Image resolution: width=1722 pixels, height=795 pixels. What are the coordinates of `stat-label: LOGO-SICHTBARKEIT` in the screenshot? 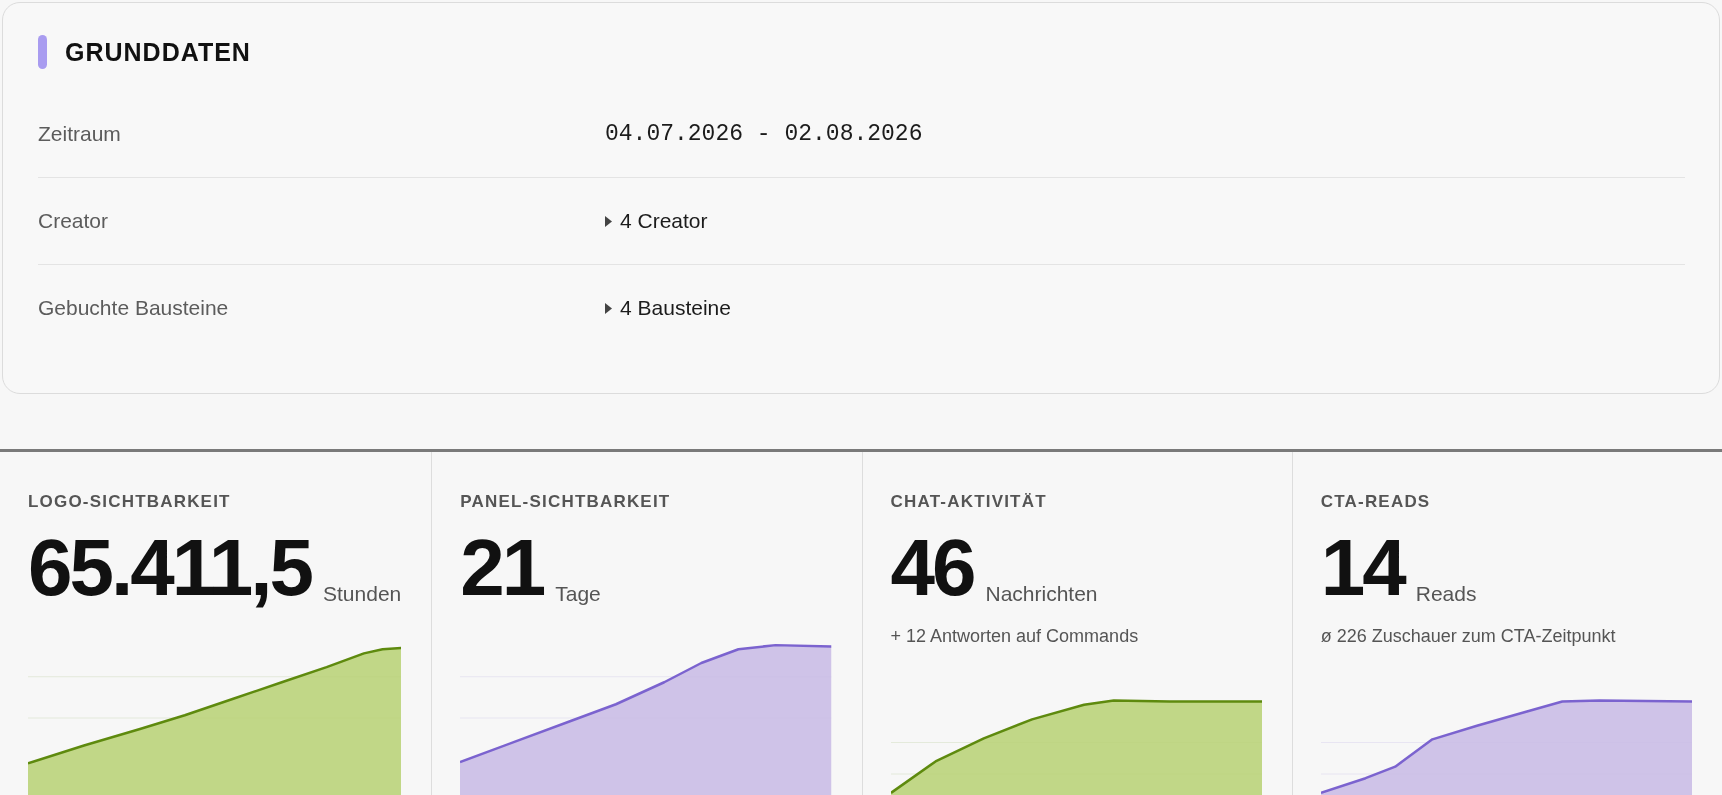 It's located at (129, 502).